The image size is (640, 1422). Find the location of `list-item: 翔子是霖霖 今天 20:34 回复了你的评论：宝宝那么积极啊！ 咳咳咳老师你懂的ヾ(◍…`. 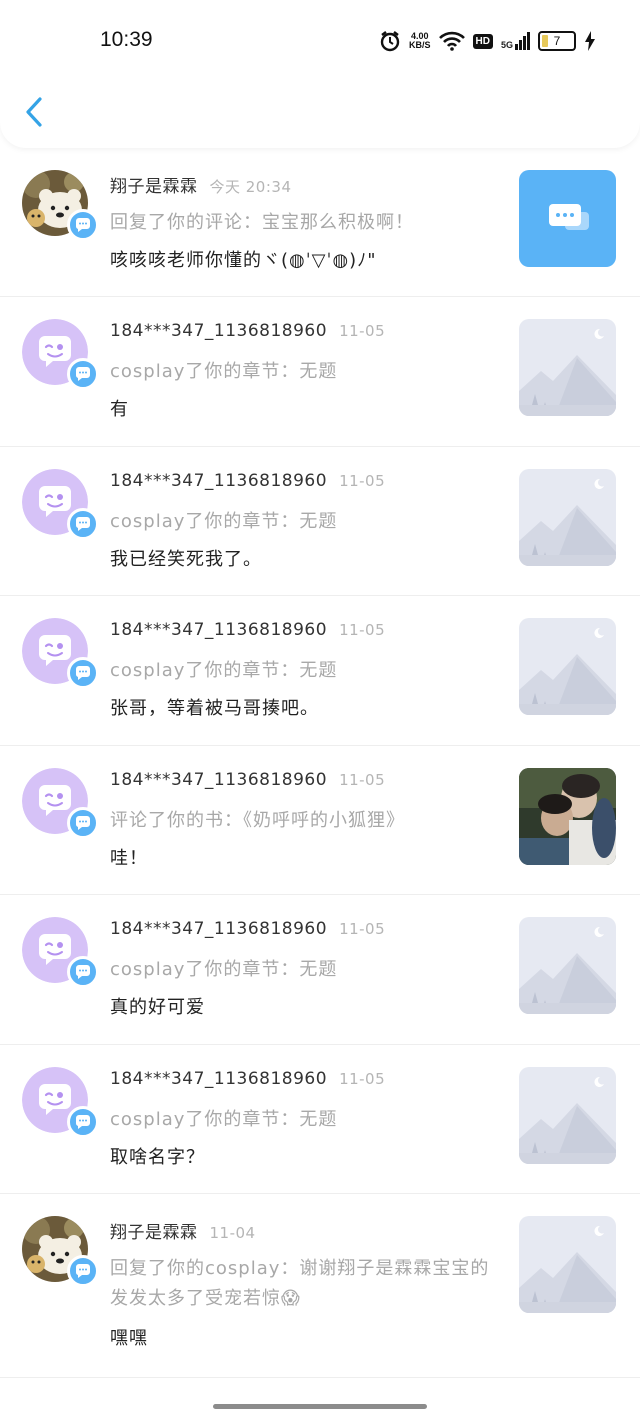

list-item: 翔子是霖霖 今天 20:34 回复了你的评论：宝宝那么积极啊！ 咳咳咳老师你懂的ヾ(◍… is located at coordinates (320, 222).